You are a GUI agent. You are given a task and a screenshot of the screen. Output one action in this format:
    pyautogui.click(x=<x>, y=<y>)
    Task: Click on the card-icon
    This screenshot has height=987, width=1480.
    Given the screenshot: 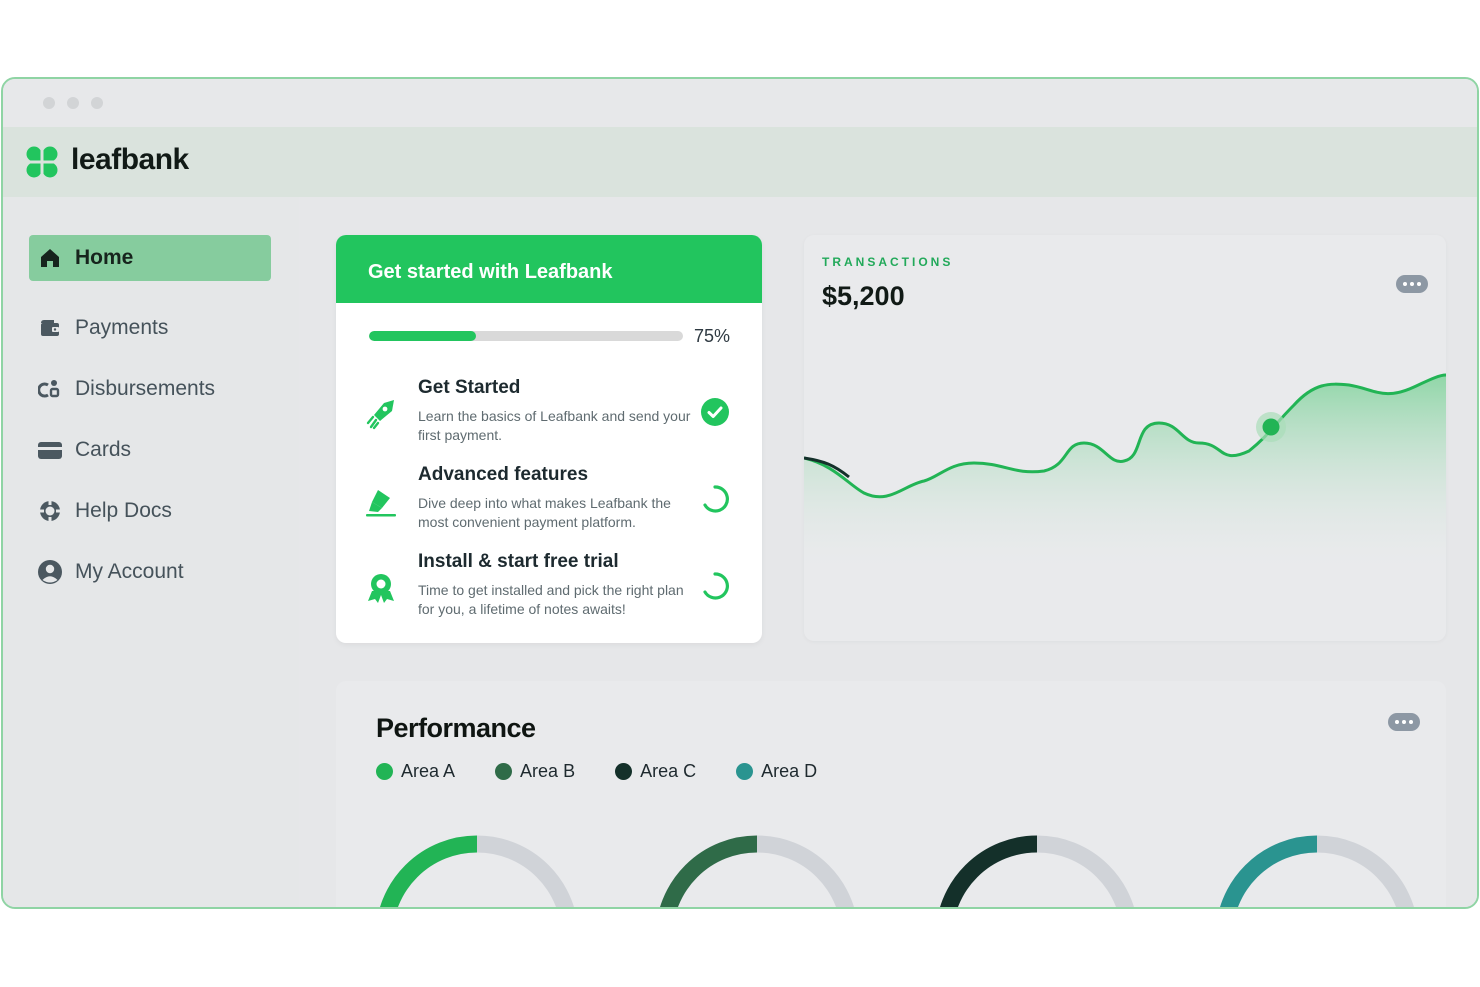 What is the action you would take?
    pyautogui.click(x=50, y=450)
    